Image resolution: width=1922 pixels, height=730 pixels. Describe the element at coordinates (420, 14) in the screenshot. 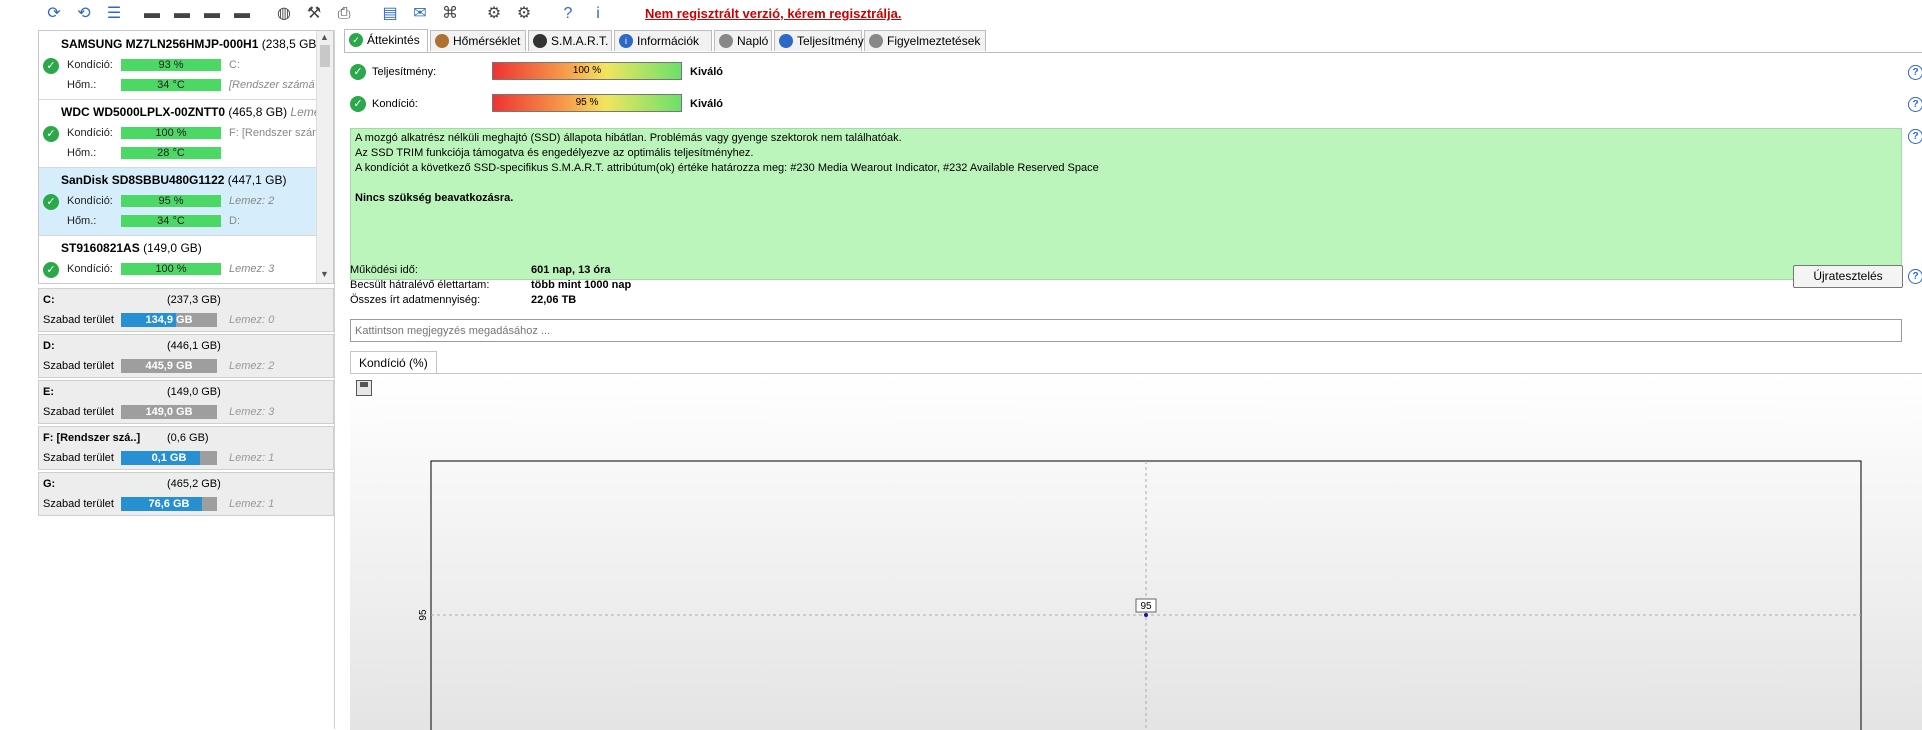

I see `mail-icon: ✉` at that location.